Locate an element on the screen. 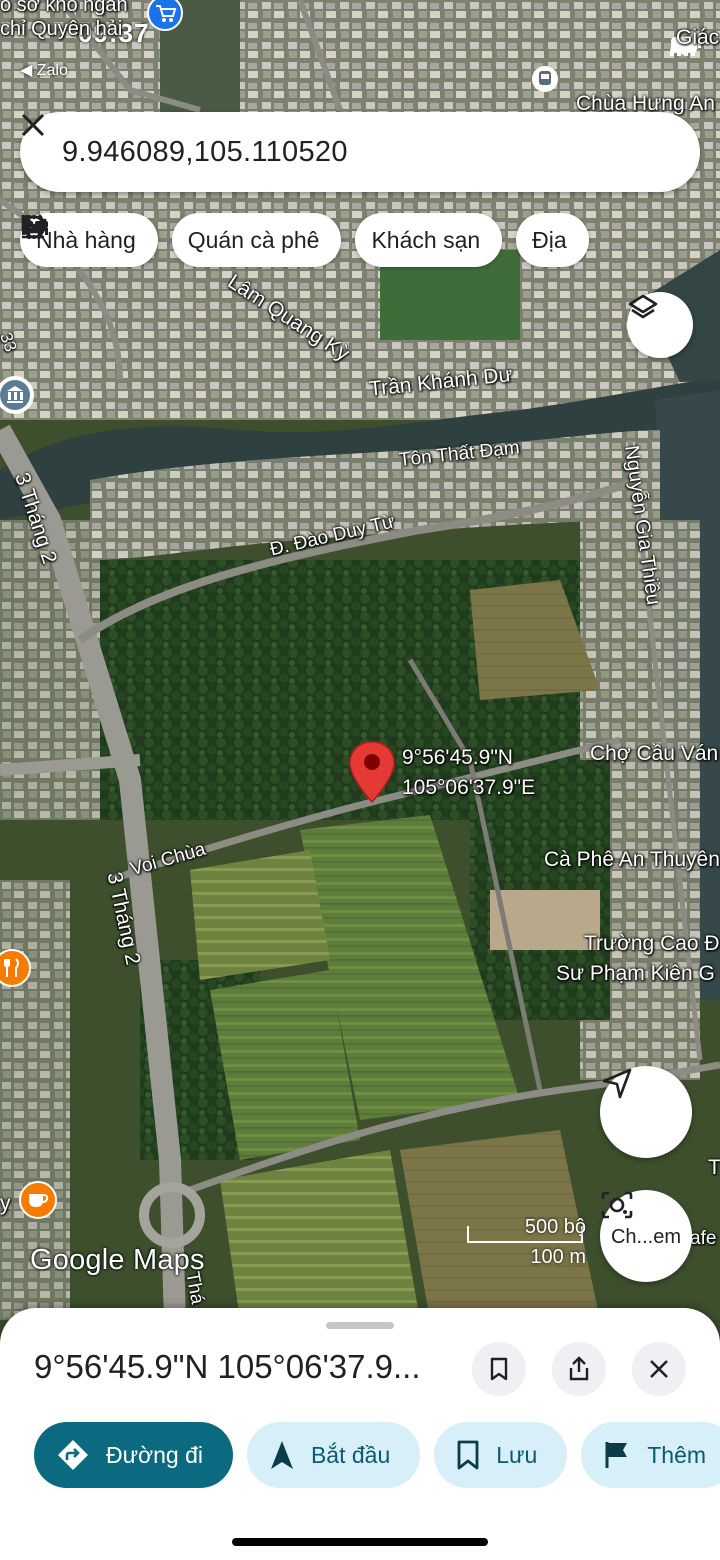  sheet-drag-handle is located at coordinates (360, 1325).